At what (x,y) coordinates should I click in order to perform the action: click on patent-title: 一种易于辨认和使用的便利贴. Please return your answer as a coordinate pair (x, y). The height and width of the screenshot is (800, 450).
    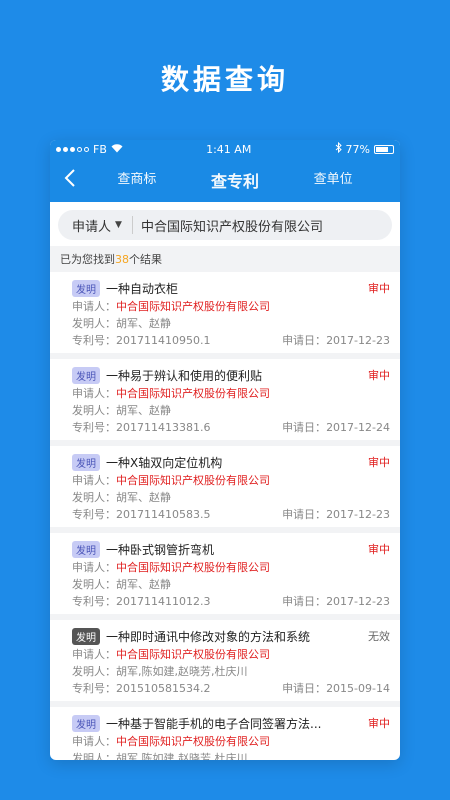
    Looking at the image, I should click on (184, 375).